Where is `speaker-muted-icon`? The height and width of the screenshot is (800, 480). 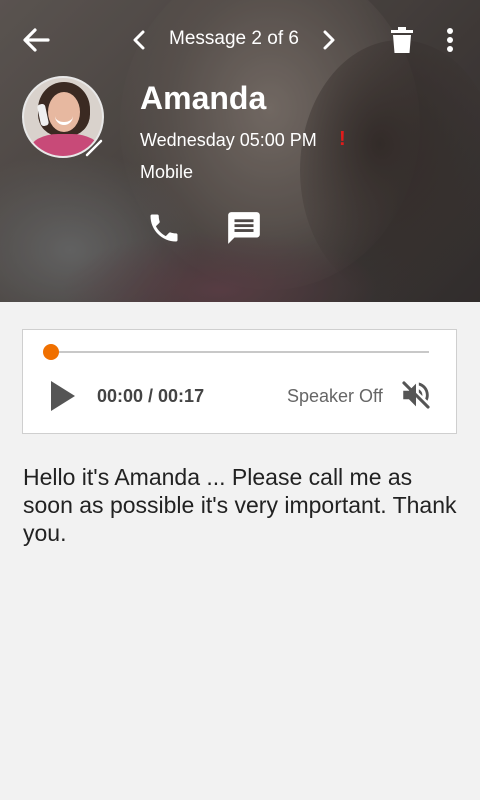 speaker-muted-icon is located at coordinates (416, 395).